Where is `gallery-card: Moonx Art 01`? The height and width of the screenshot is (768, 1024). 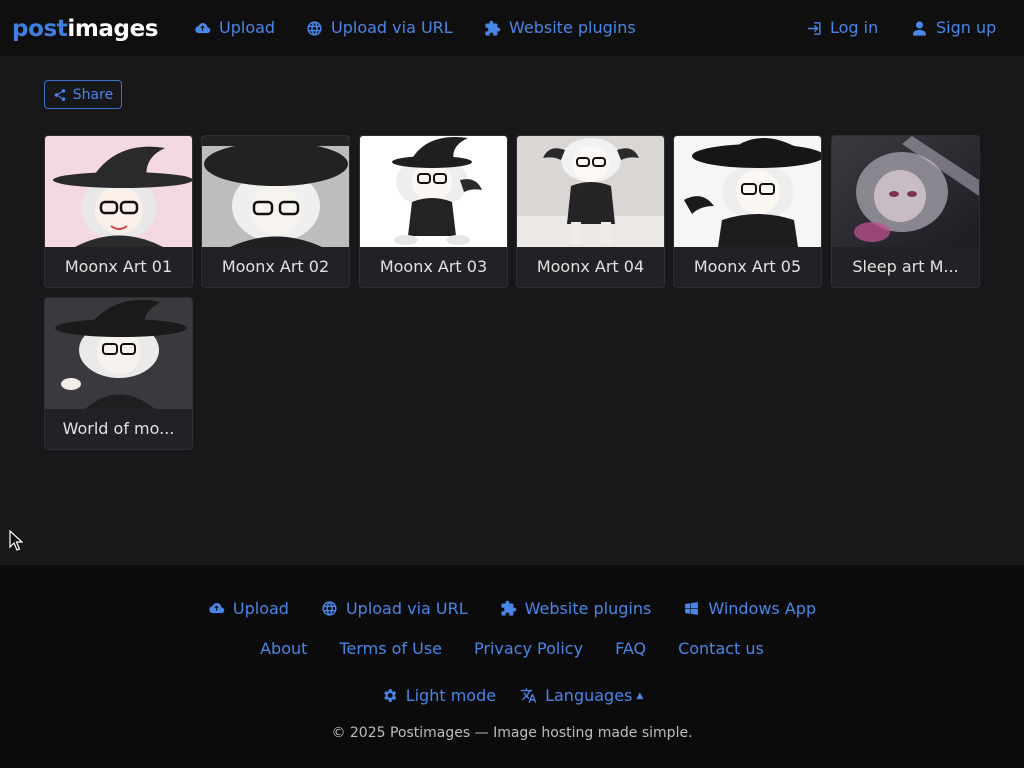
gallery-card: Moonx Art 01 is located at coordinates (118, 211).